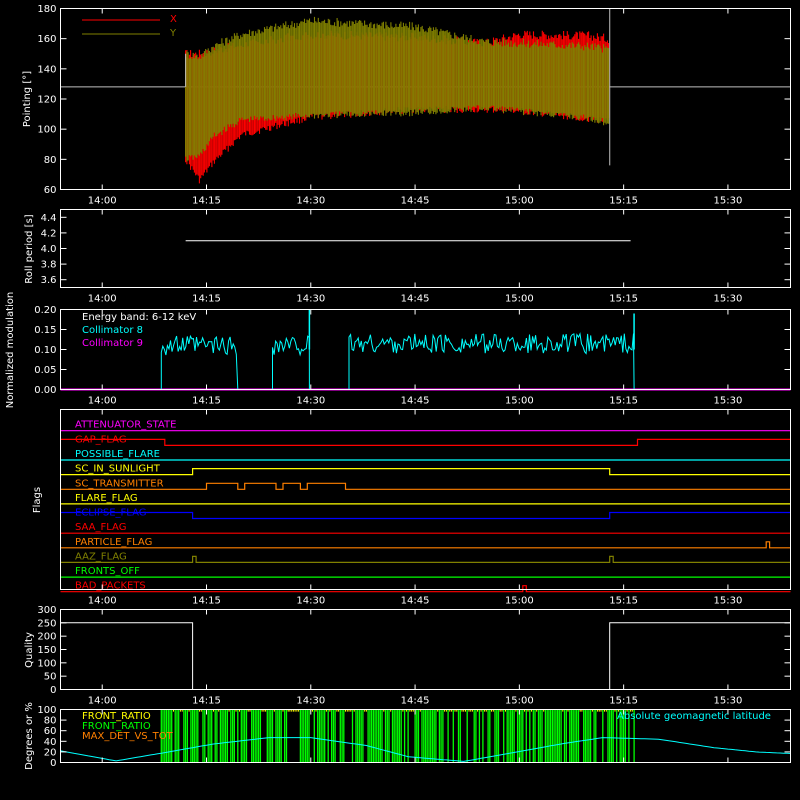  I want to click on y-tick-label: 3.6, so click(49, 280).